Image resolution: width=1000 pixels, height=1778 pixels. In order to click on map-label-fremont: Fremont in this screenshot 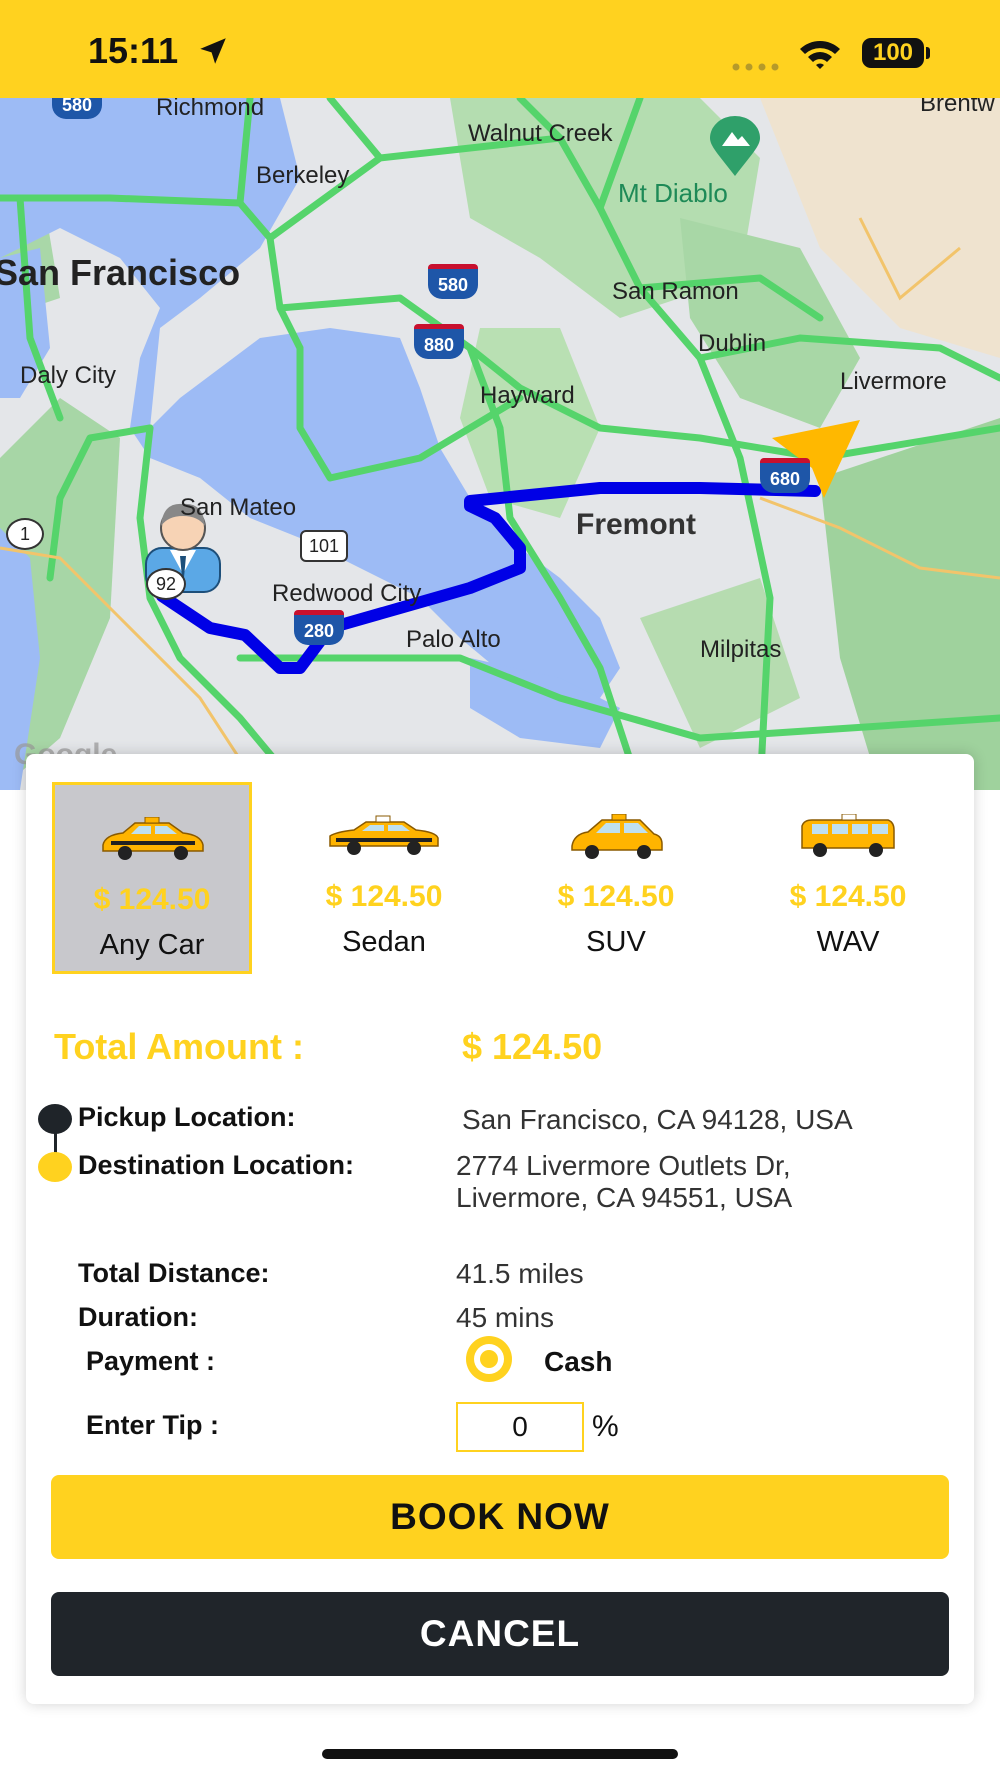, I will do `click(636, 524)`.